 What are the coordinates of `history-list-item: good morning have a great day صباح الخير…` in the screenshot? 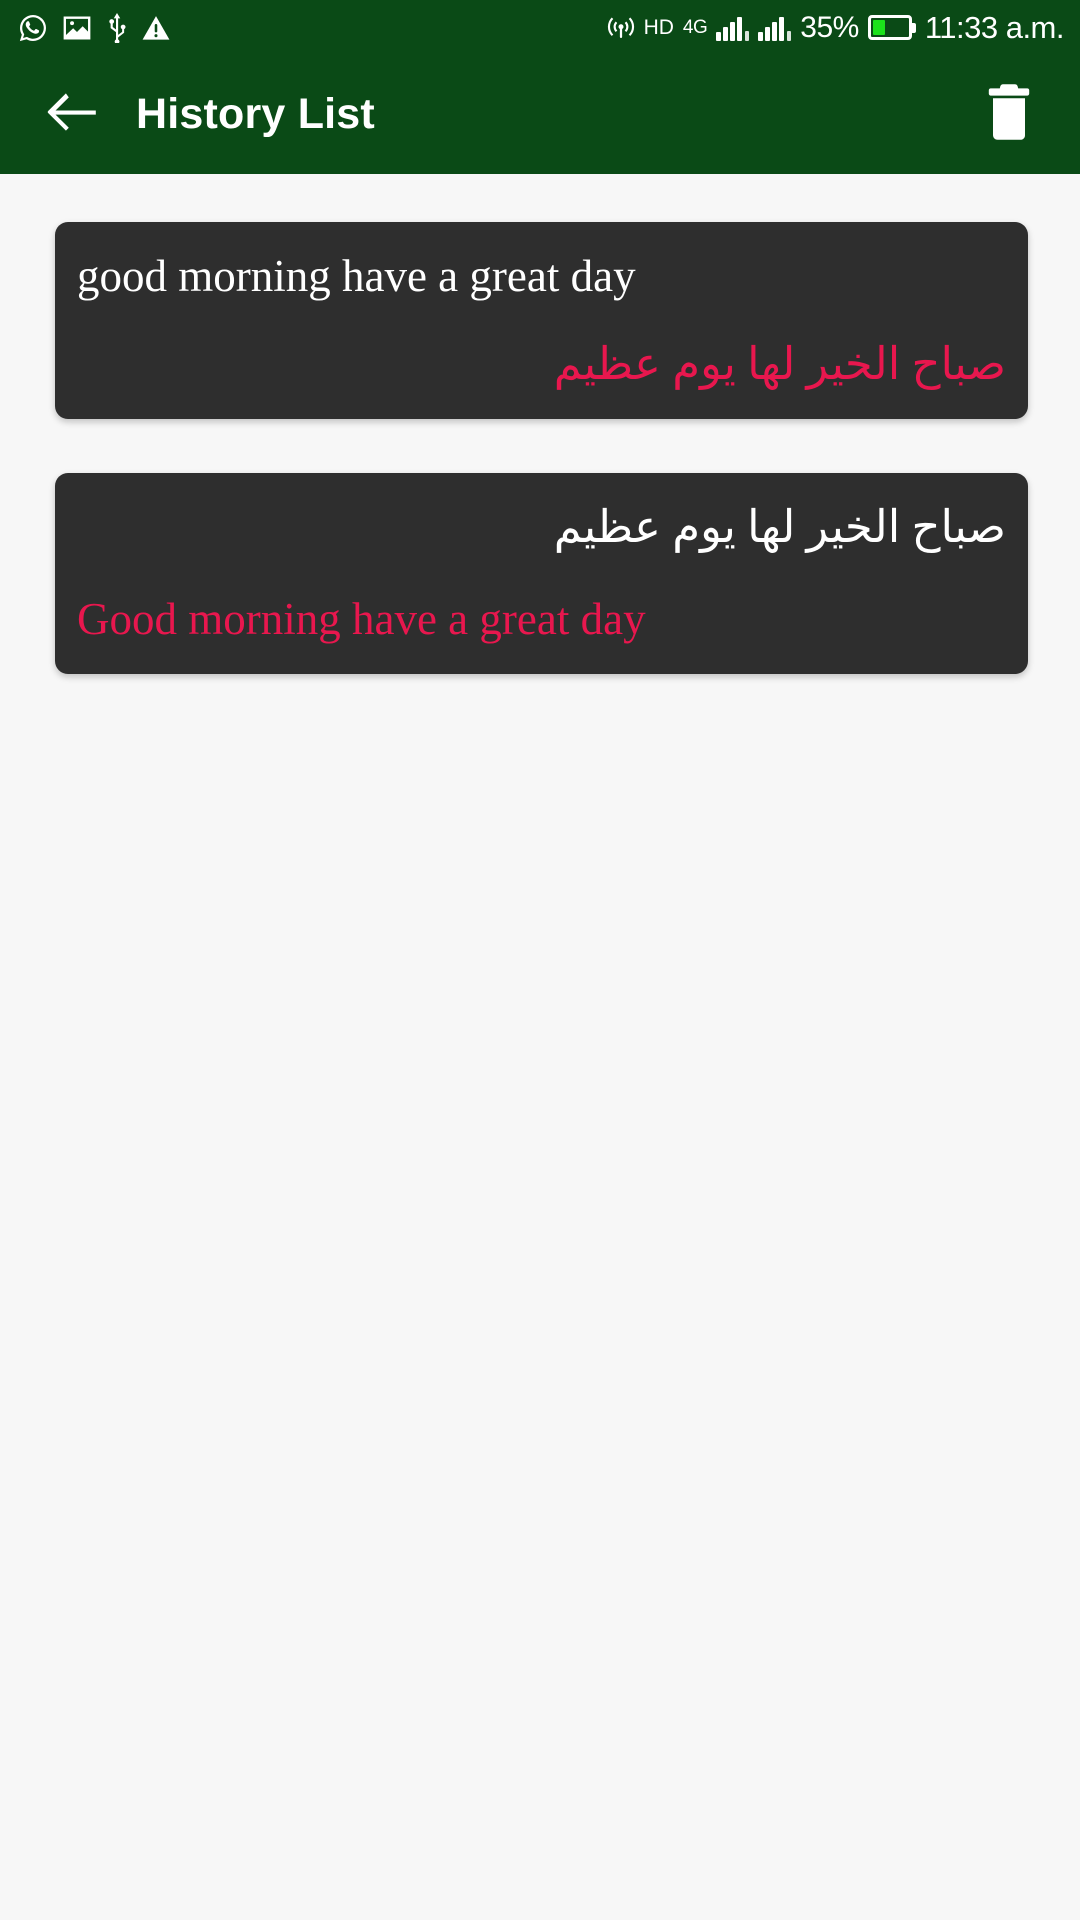 It's located at (541, 321).